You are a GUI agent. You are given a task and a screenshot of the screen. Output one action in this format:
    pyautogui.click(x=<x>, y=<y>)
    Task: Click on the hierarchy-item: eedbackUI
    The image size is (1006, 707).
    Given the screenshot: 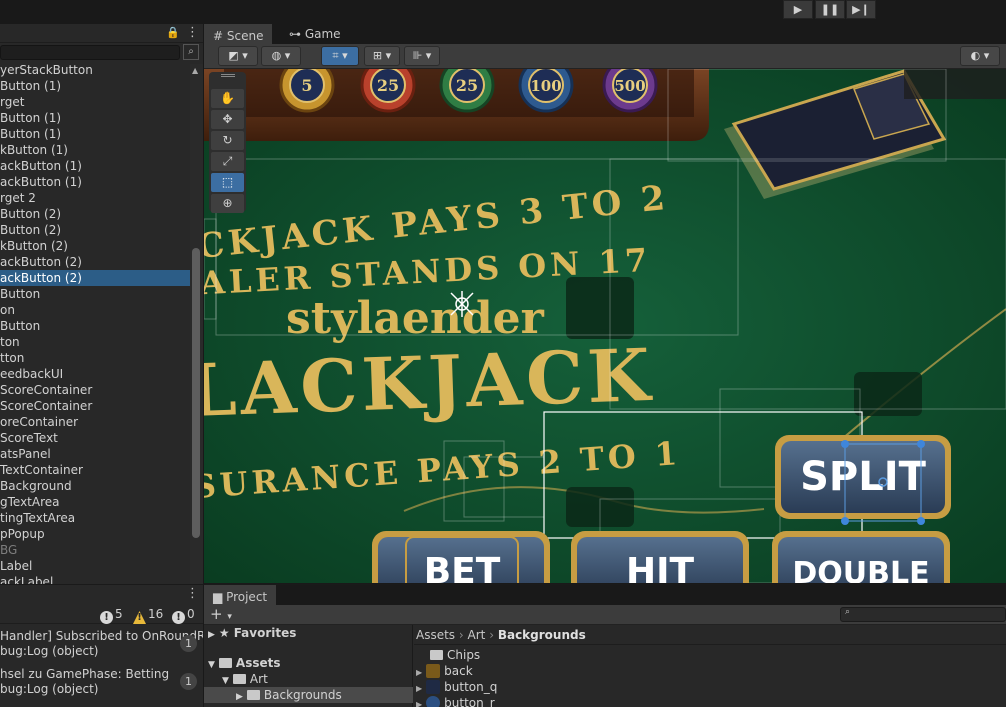 What is the action you would take?
    pyautogui.click(x=95, y=374)
    